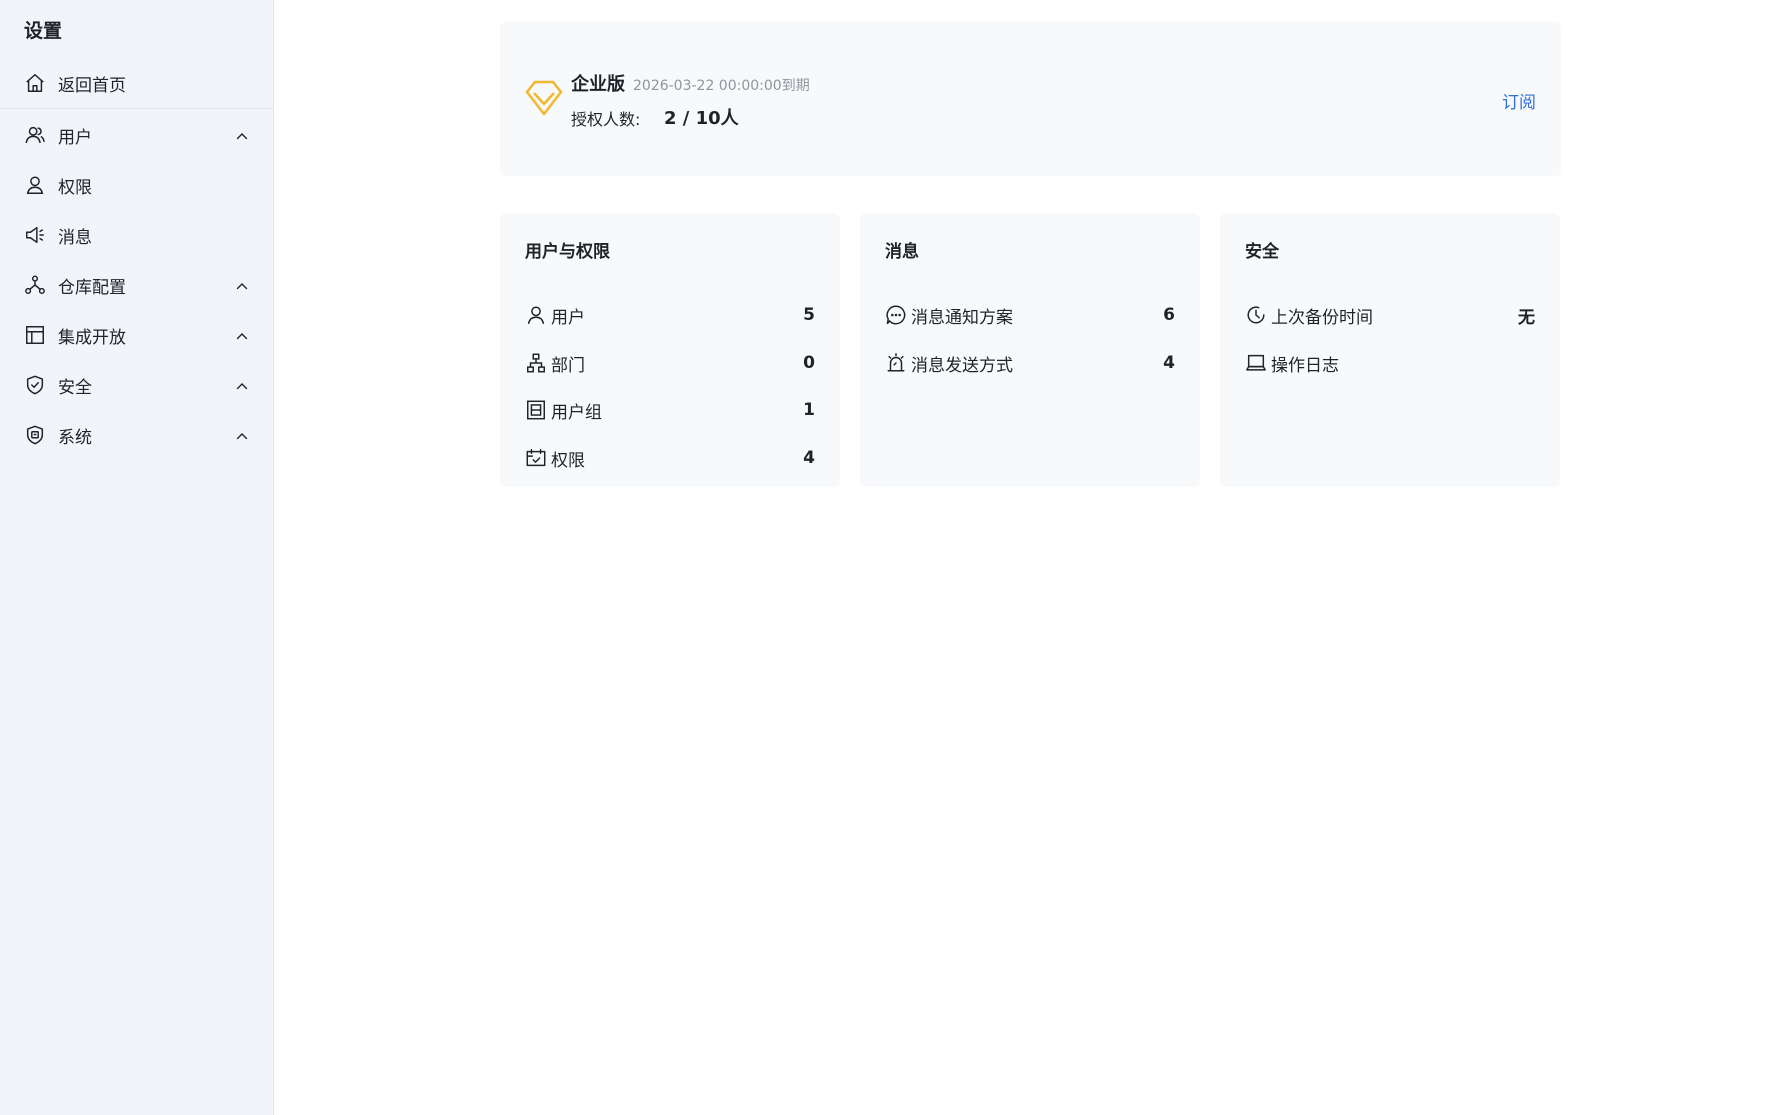 The height and width of the screenshot is (1115, 1785). What do you see at coordinates (136, 185) in the screenshot?
I see `sidebar-item-permissions: 权限` at bounding box center [136, 185].